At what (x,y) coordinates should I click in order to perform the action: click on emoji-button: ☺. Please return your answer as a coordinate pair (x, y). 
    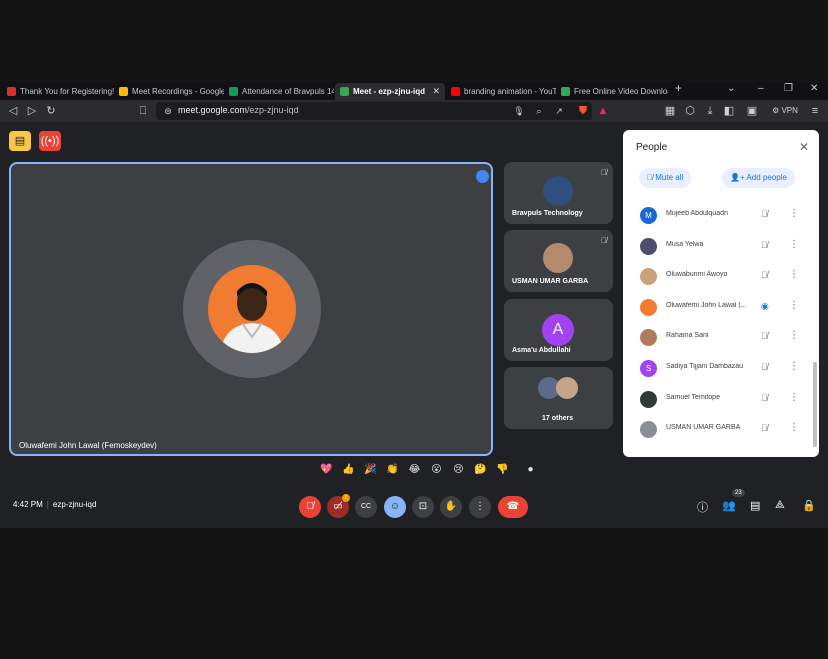
    Looking at the image, I should click on (395, 507).